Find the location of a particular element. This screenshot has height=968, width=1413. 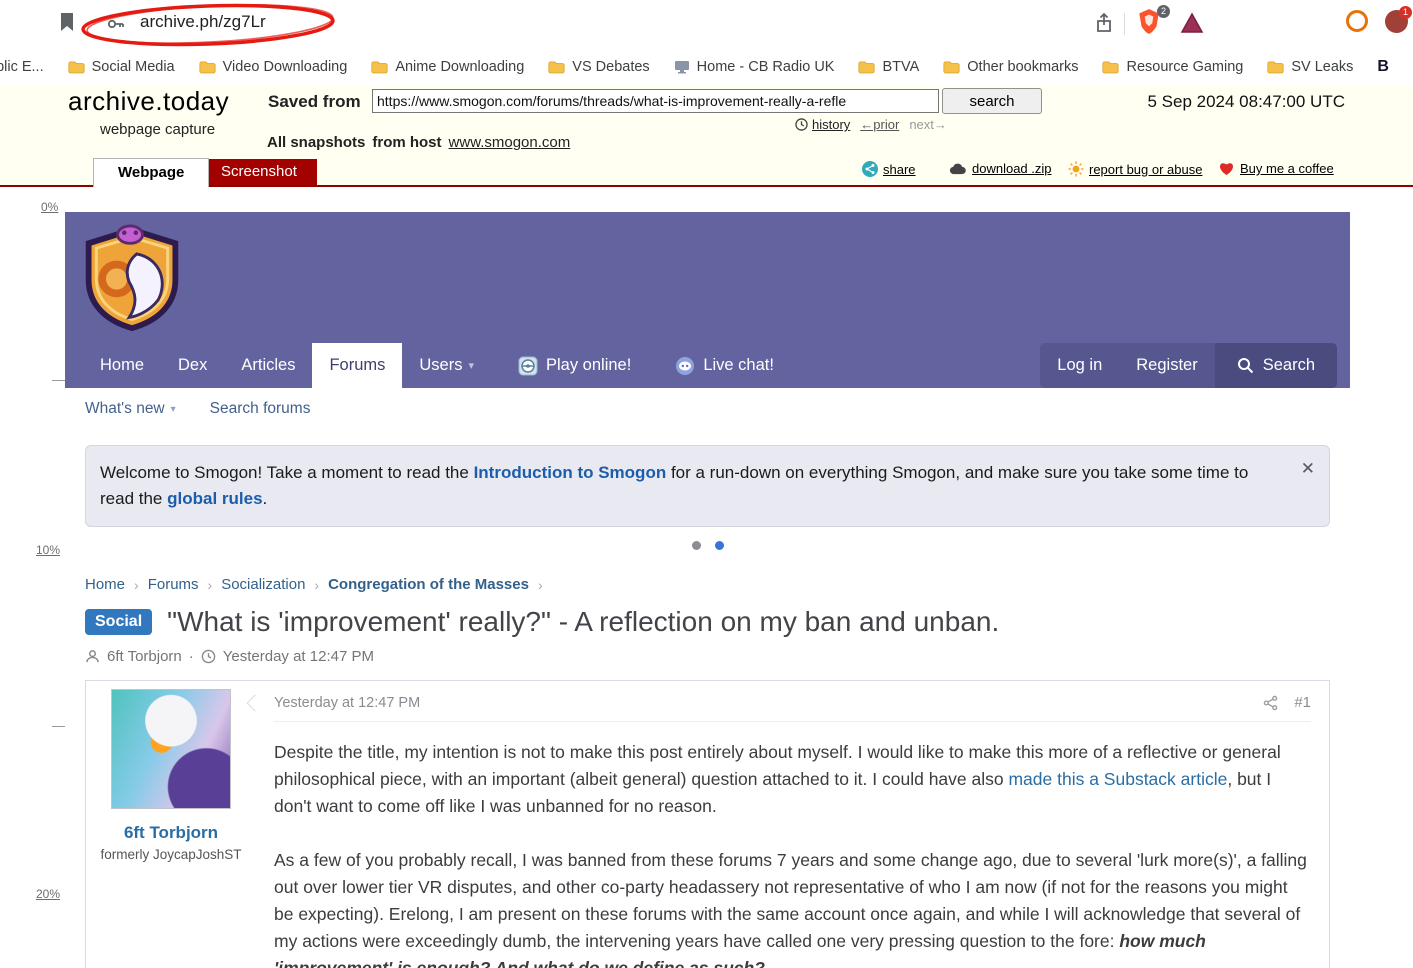

ruler-0-percent: 0% is located at coordinates (49, 207).